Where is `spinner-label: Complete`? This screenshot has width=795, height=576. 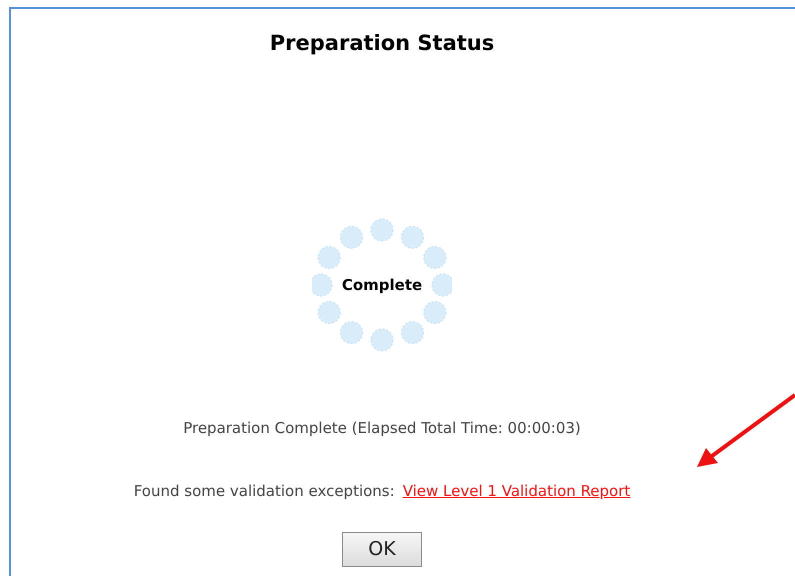 spinner-label: Complete is located at coordinates (382, 285).